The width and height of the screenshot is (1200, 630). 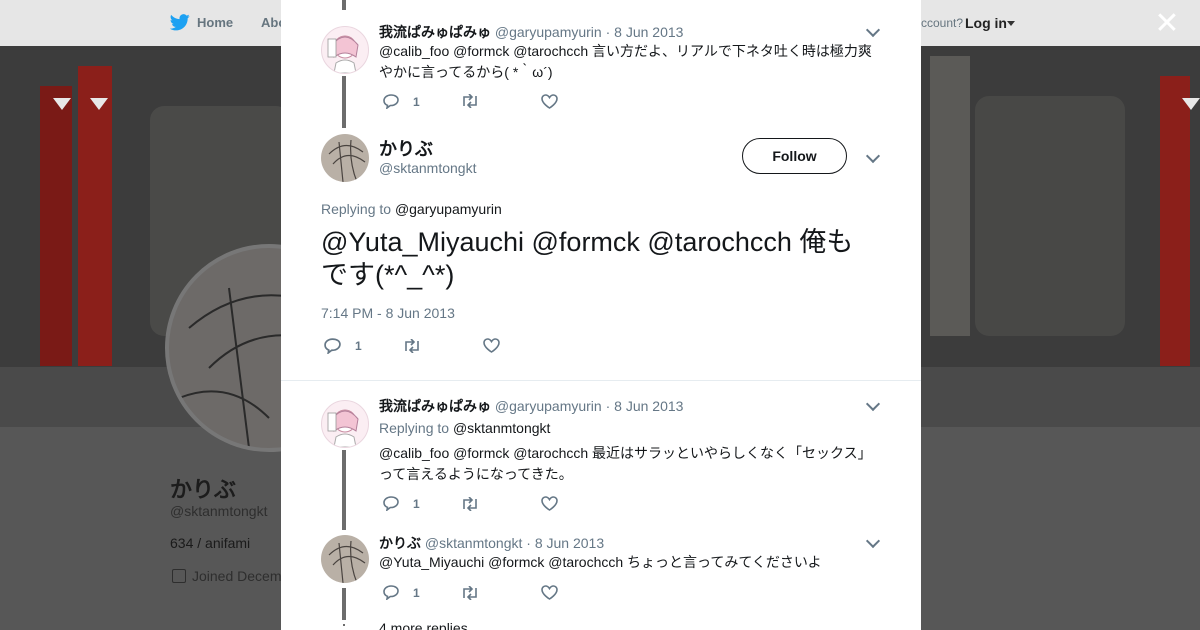 What do you see at coordinates (179, 25) in the screenshot?
I see `twitter-bird-icon` at bounding box center [179, 25].